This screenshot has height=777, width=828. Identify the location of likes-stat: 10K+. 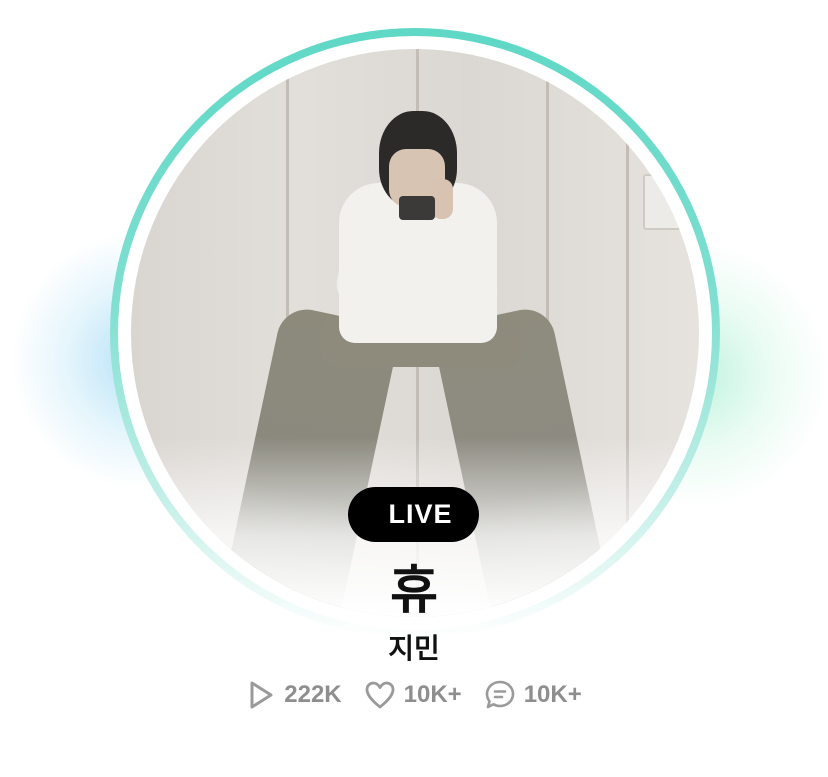
(413, 695).